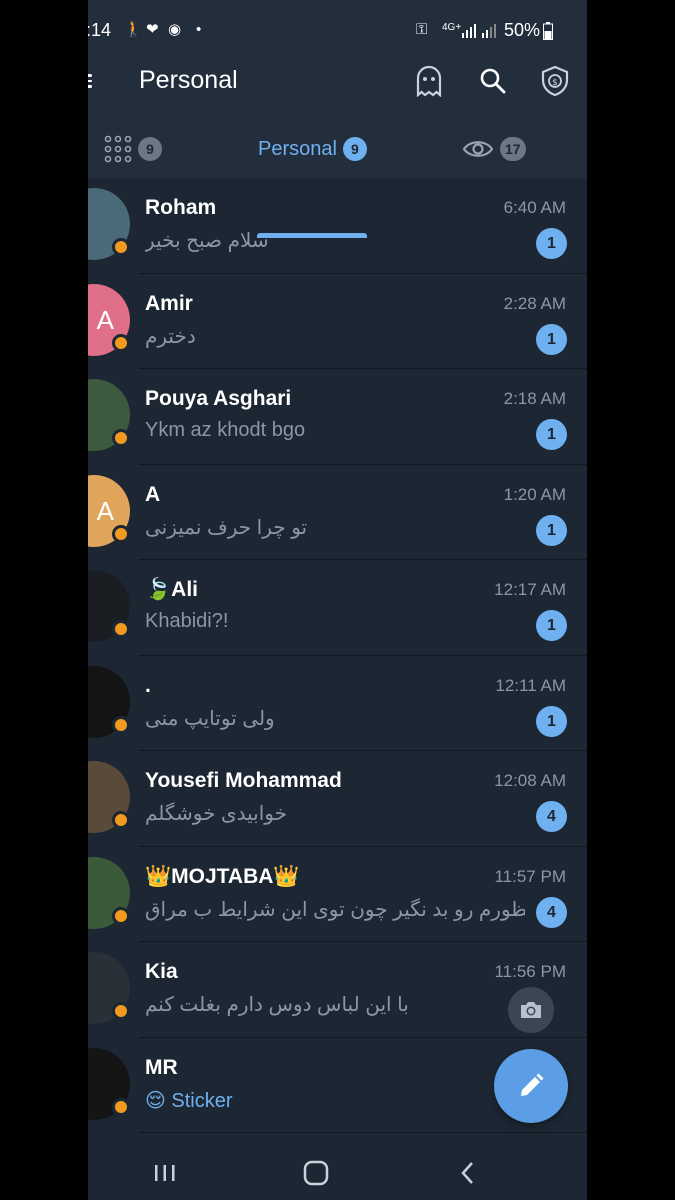  I want to click on battery-percent: 50%, so click(522, 30).